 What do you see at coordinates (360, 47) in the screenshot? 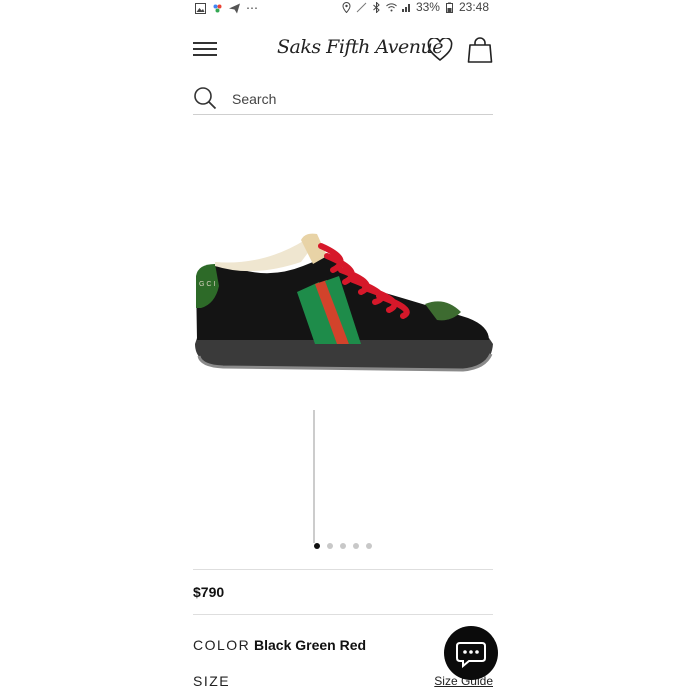
I see `saks-logo: Saks Fifth Avenue` at bounding box center [360, 47].